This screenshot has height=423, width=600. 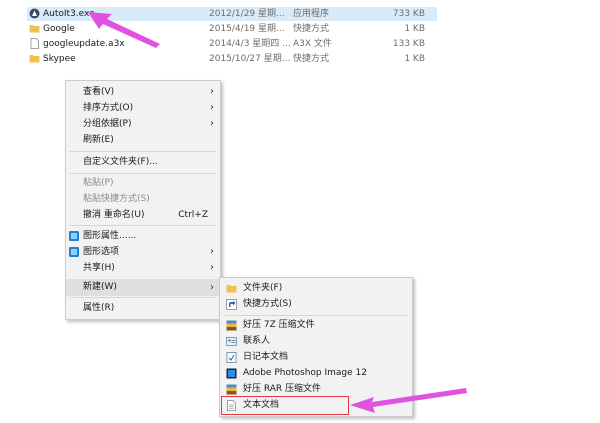 What do you see at coordinates (316, 357) in the screenshot?
I see `submenu-item-journal: 日记本文档` at bounding box center [316, 357].